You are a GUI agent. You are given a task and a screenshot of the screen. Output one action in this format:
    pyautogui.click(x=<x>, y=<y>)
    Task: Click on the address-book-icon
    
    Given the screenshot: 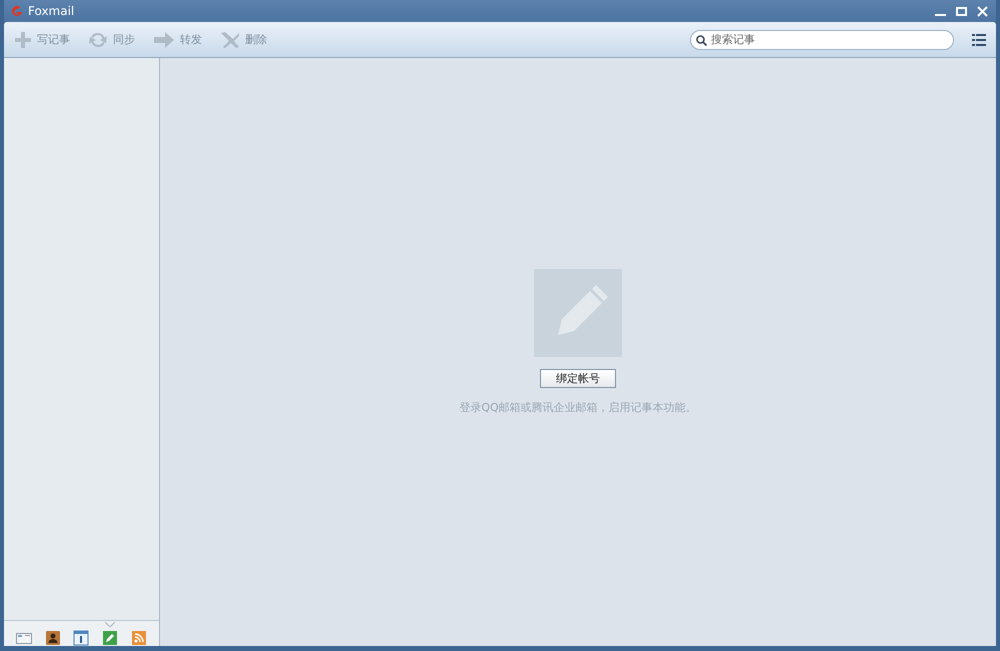 What is the action you would take?
    pyautogui.click(x=52, y=638)
    